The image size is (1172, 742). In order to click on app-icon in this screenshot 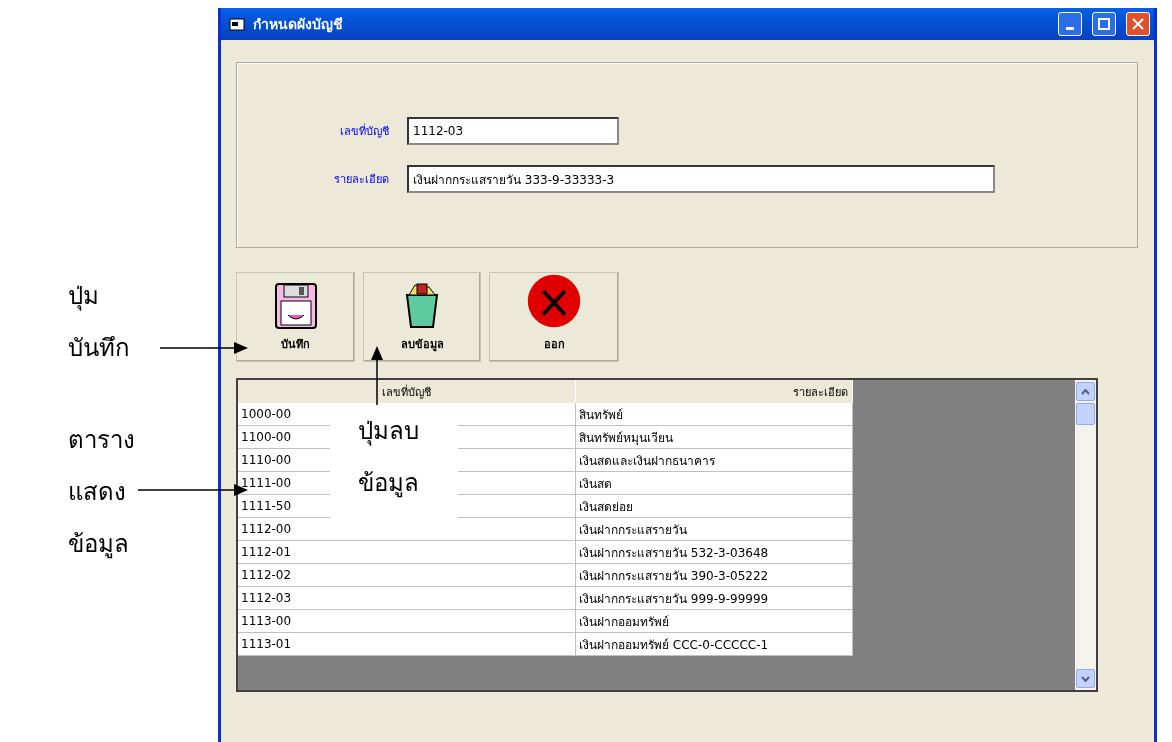, I will do `click(237, 24)`.